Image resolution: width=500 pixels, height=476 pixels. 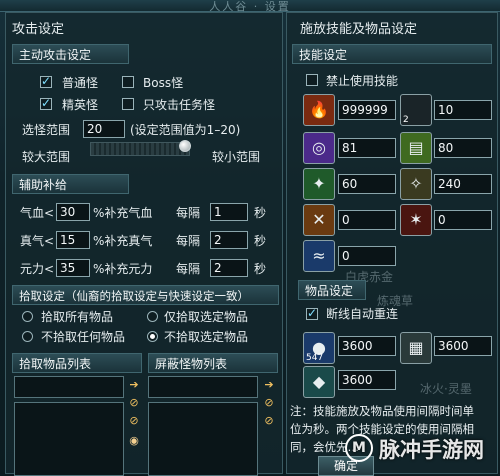 I want to click on empty-slot-icon: 2, so click(x=416, y=110).